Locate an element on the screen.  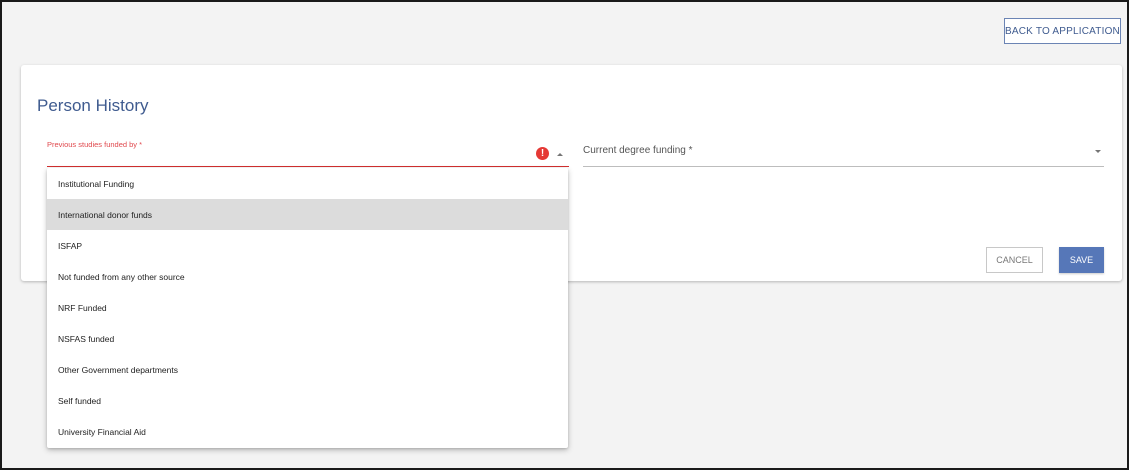
dropdown-option: NRF Funded is located at coordinates (307, 307).